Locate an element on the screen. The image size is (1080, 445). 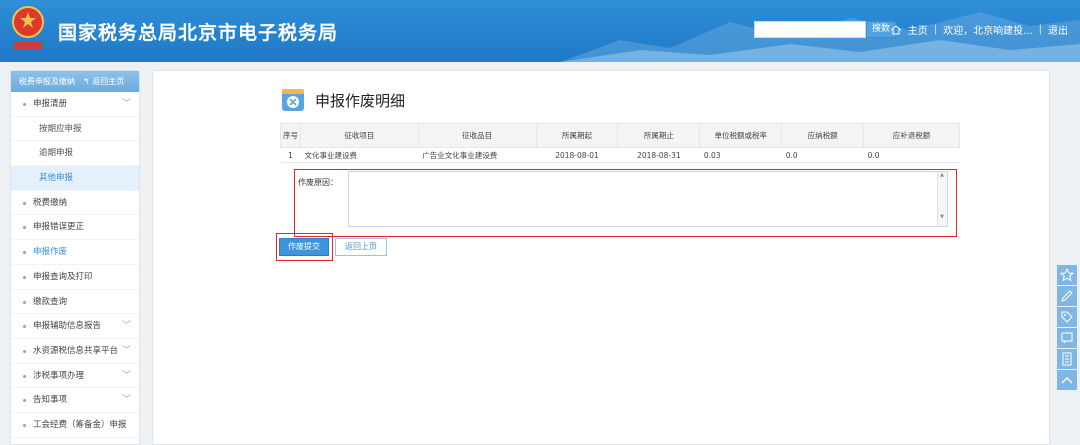
sidebar-item-label: 告知事项 is located at coordinates (50, 400).